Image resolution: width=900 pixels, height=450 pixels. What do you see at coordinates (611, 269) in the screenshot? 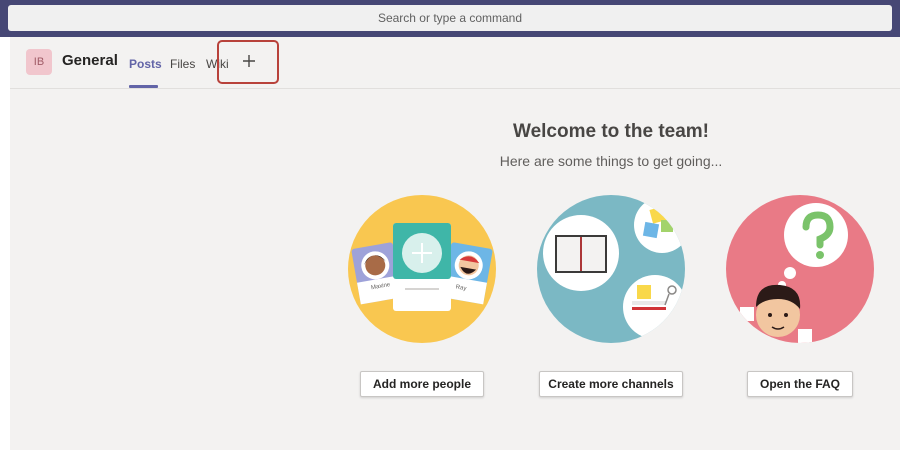
I see `channels-illustration` at bounding box center [611, 269].